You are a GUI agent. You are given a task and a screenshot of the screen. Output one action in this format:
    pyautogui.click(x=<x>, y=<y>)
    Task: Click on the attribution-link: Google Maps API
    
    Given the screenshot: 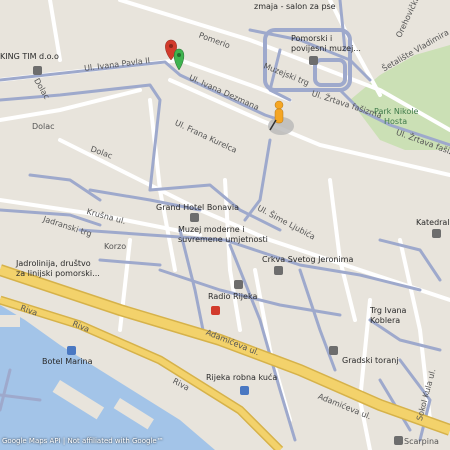 What is the action you would take?
    pyautogui.click(x=31, y=441)
    